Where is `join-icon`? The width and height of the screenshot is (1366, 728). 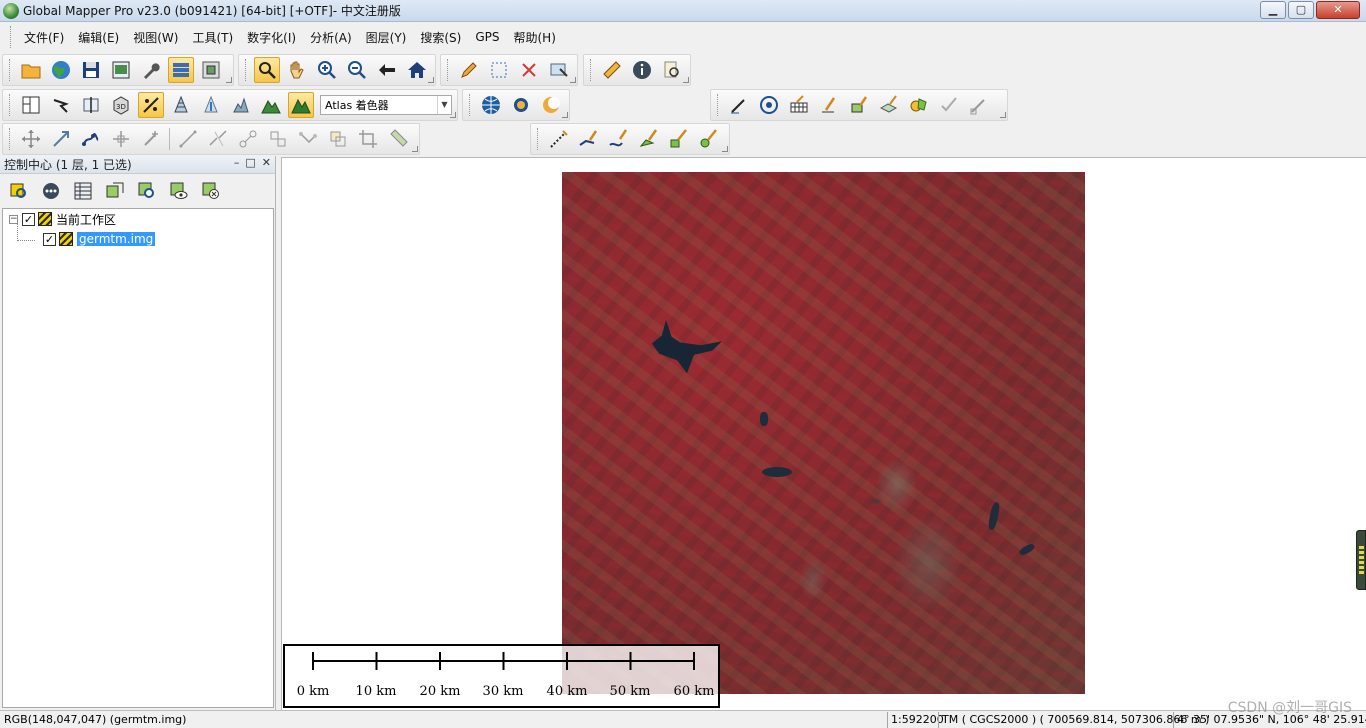
join-icon is located at coordinates (248, 139).